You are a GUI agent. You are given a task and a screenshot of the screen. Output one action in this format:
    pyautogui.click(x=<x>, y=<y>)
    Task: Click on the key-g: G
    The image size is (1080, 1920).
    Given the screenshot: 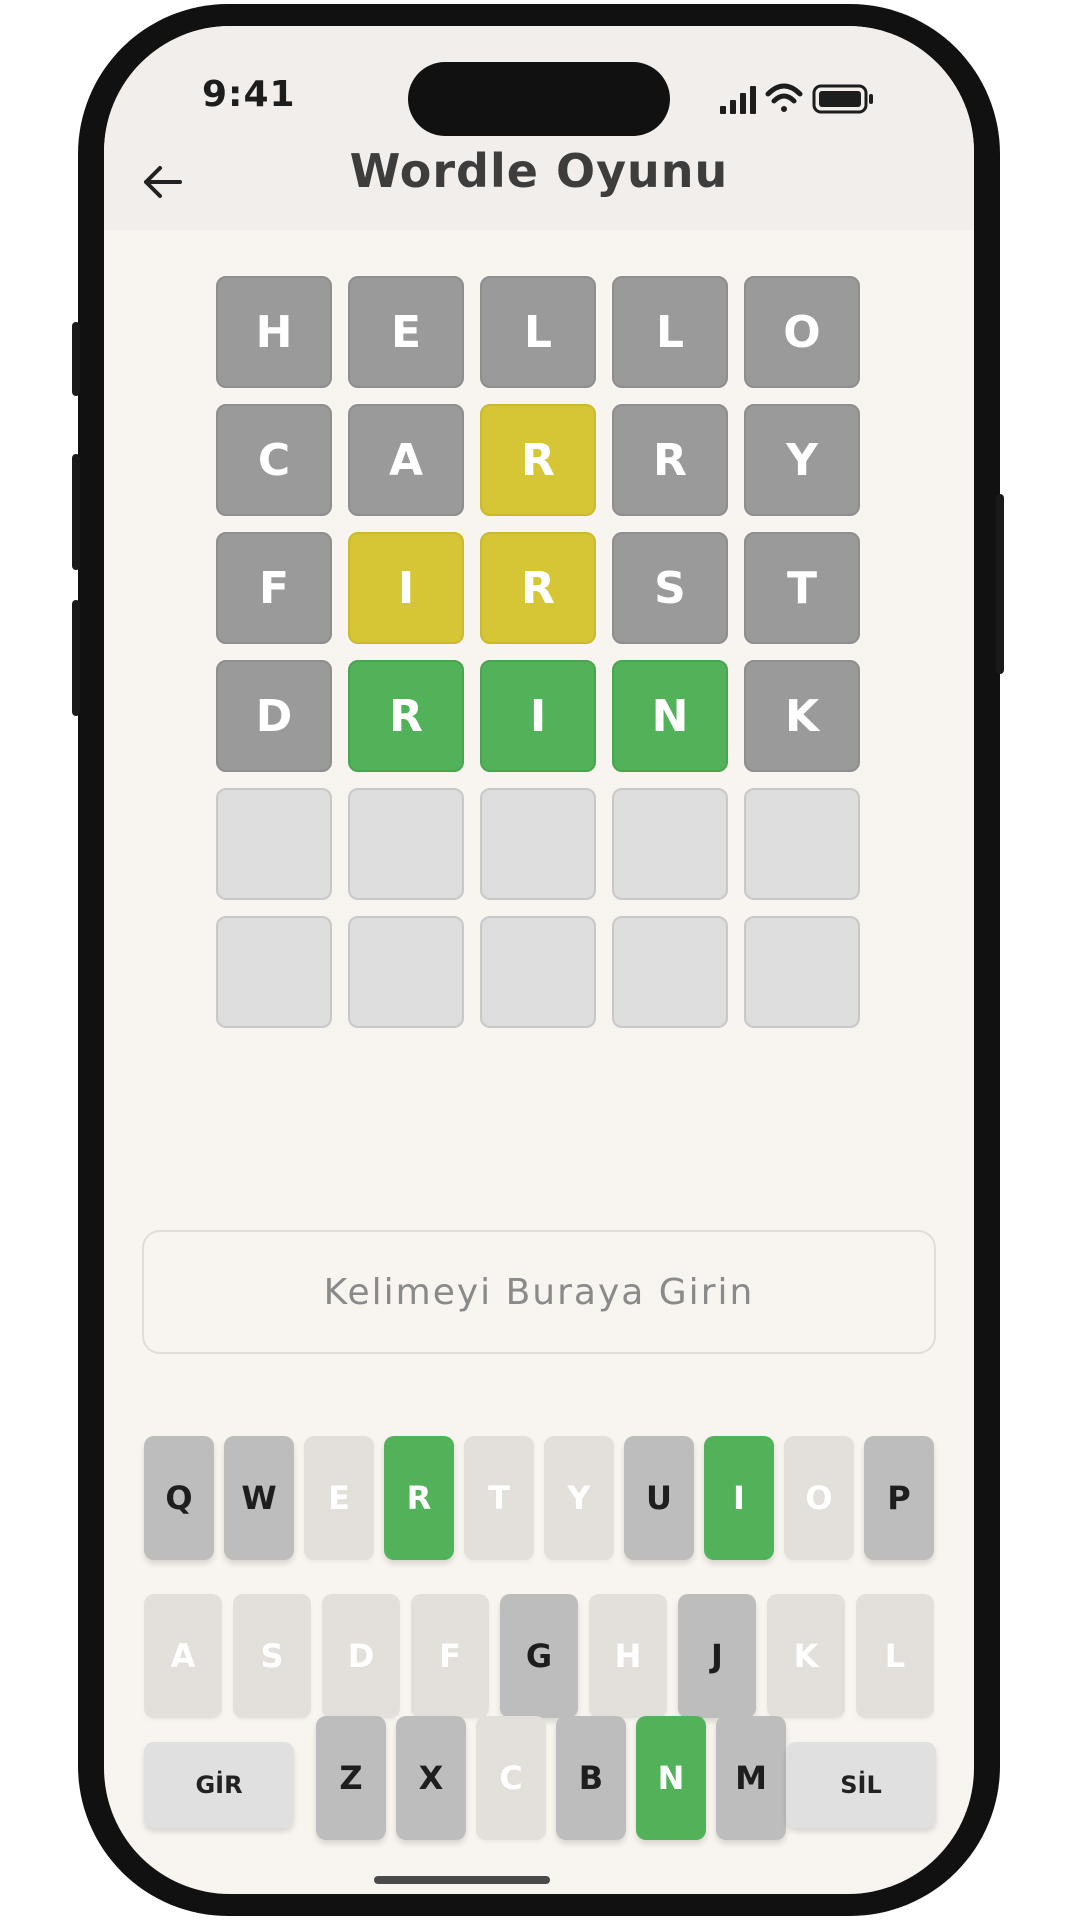 What is the action you would take?
    pyautogui.click(x=539, y=1656)
    